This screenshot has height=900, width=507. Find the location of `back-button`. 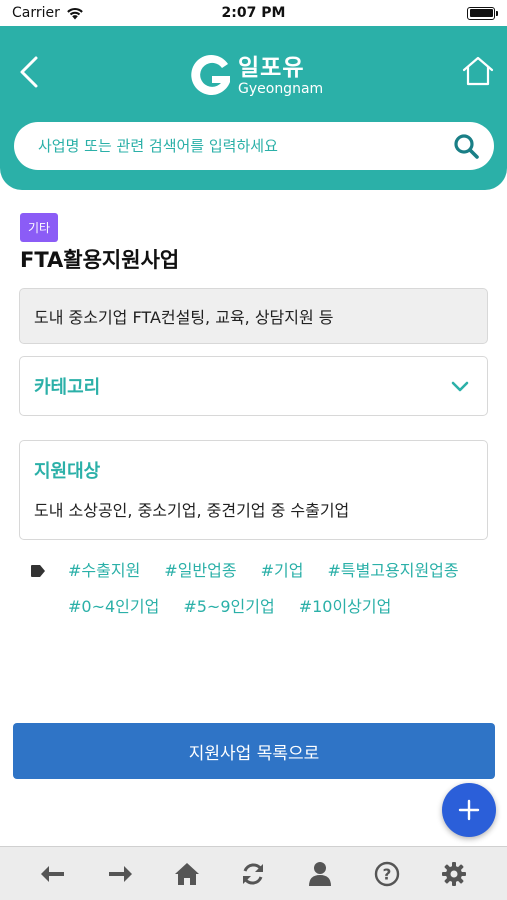

back-button is located at coordinates (29, 72).